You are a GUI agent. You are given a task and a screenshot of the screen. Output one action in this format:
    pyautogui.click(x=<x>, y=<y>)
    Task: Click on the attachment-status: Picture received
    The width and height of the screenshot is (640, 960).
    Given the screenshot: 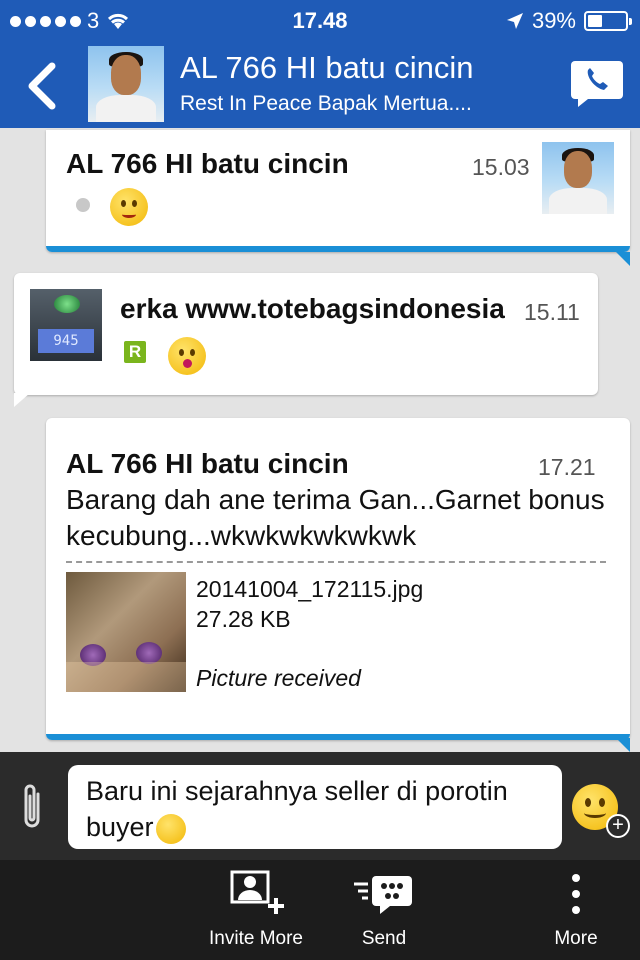 What is the action you would take?
    pyautogui.click(x=278, y=678)
    